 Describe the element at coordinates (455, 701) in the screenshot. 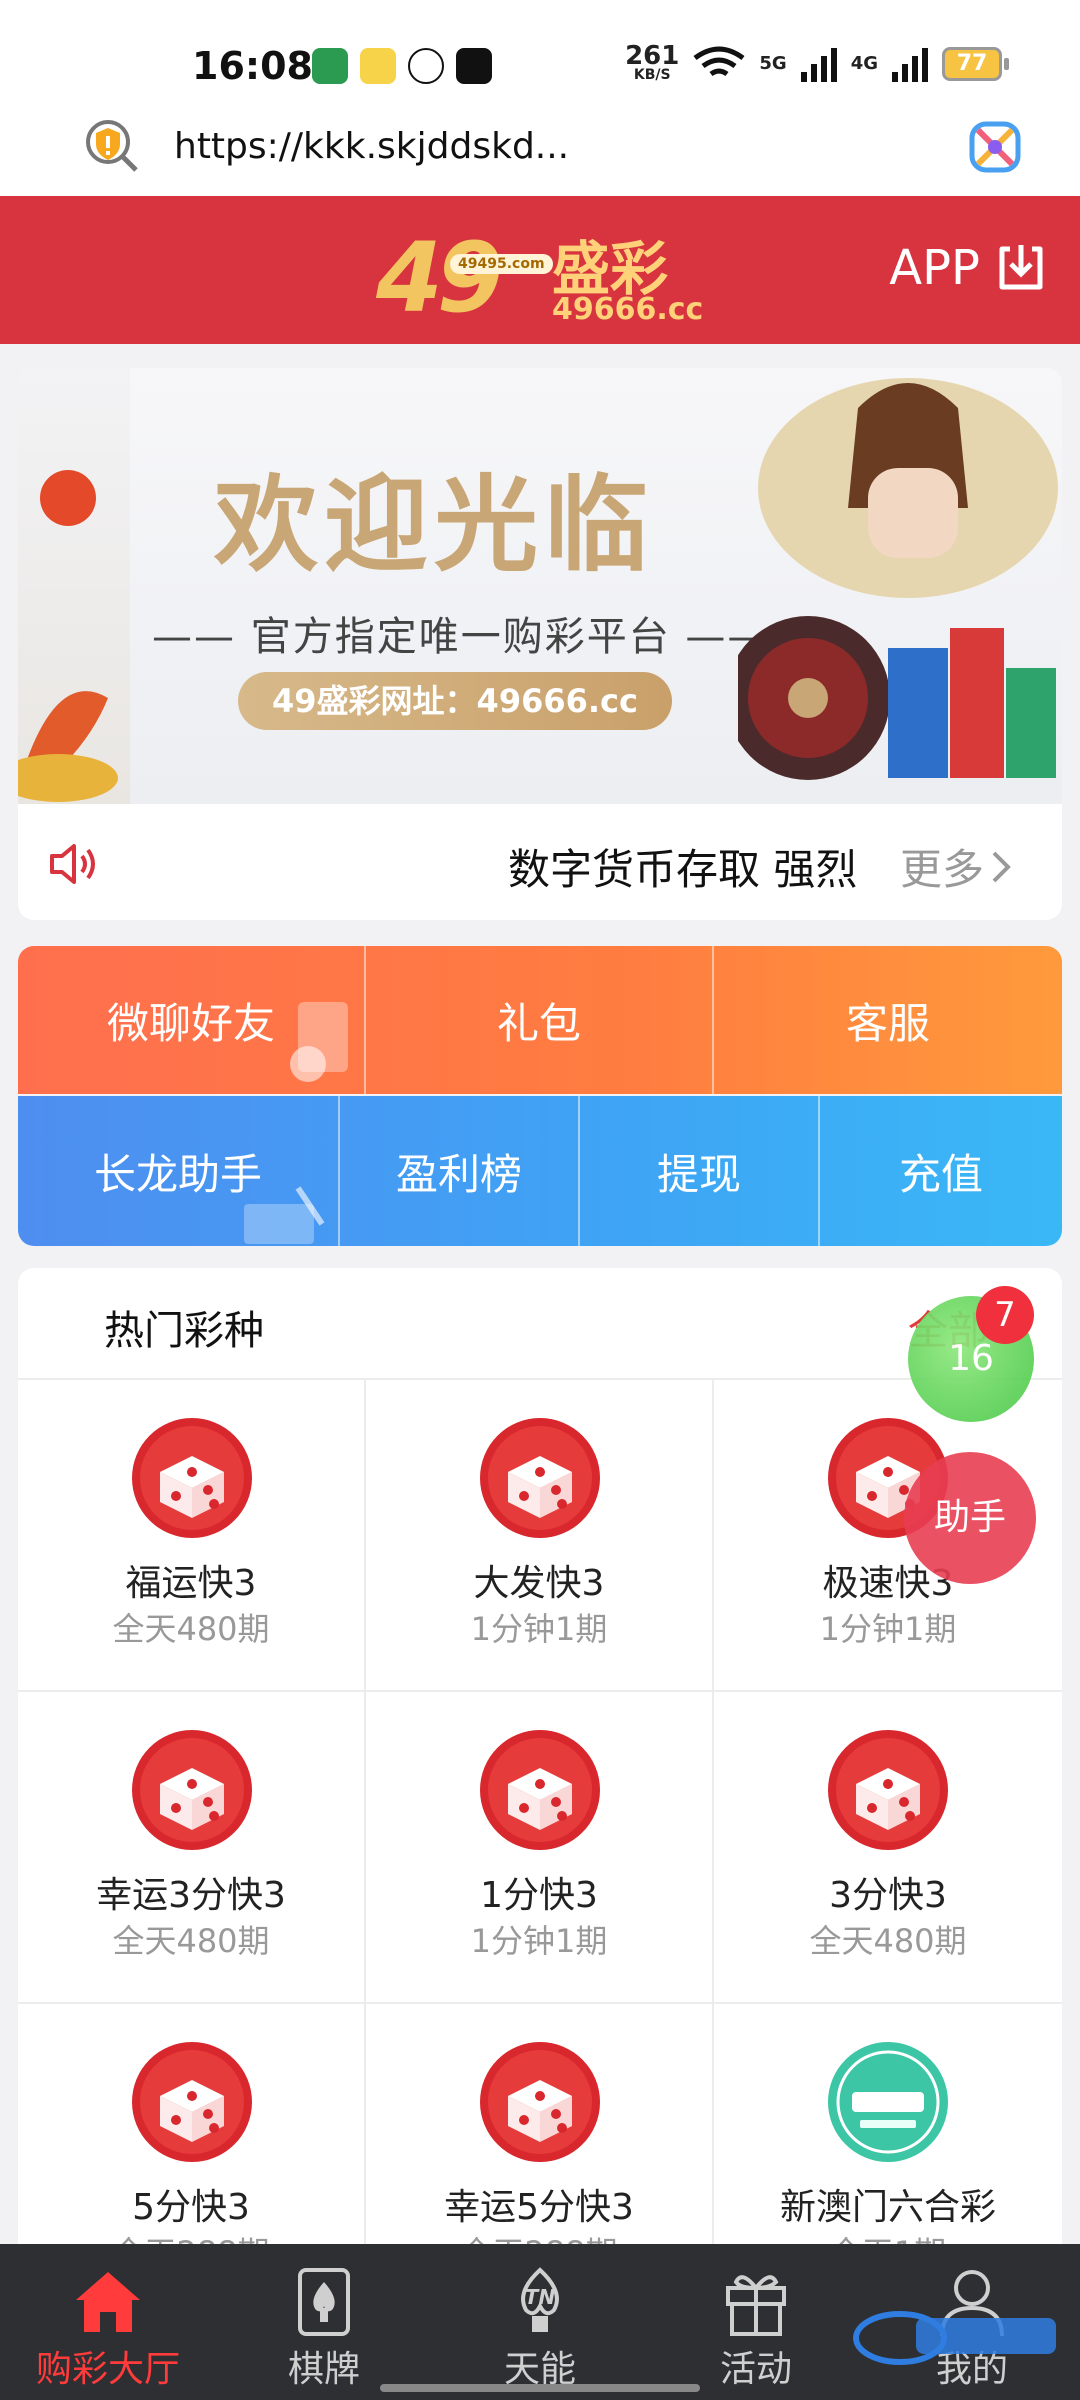

I see `banner-site-url: 49盛彩网址：49666.cc` at that location.